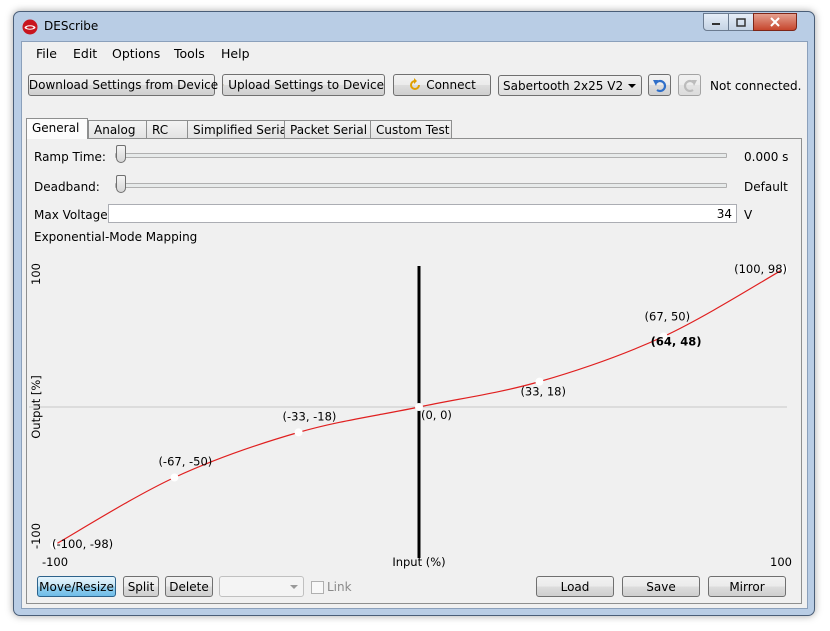 Image resolution: width=830 pixels, height=631 pixels. What do you see at coordinates (73, 215) in the screenshot?
I see `max-voltage-label: Max Voltage:` at bounding box center [73, 215].